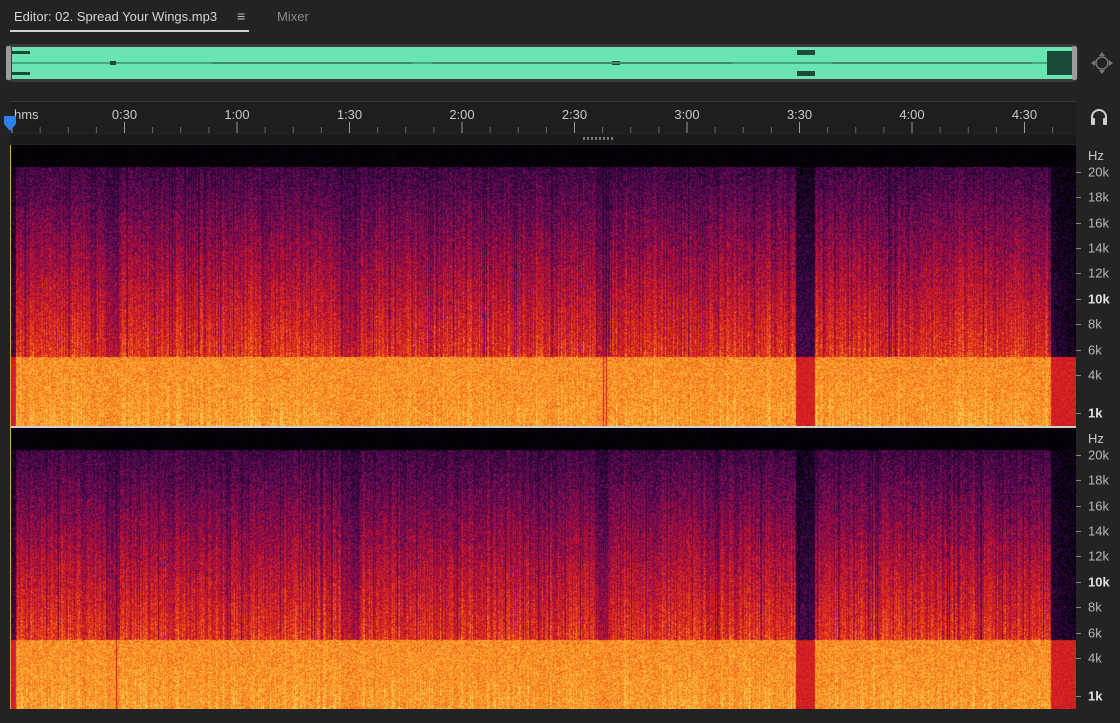 The image size is (1120, 723). I want to click on ruler-time-label: 1:00, so click(237, 114).